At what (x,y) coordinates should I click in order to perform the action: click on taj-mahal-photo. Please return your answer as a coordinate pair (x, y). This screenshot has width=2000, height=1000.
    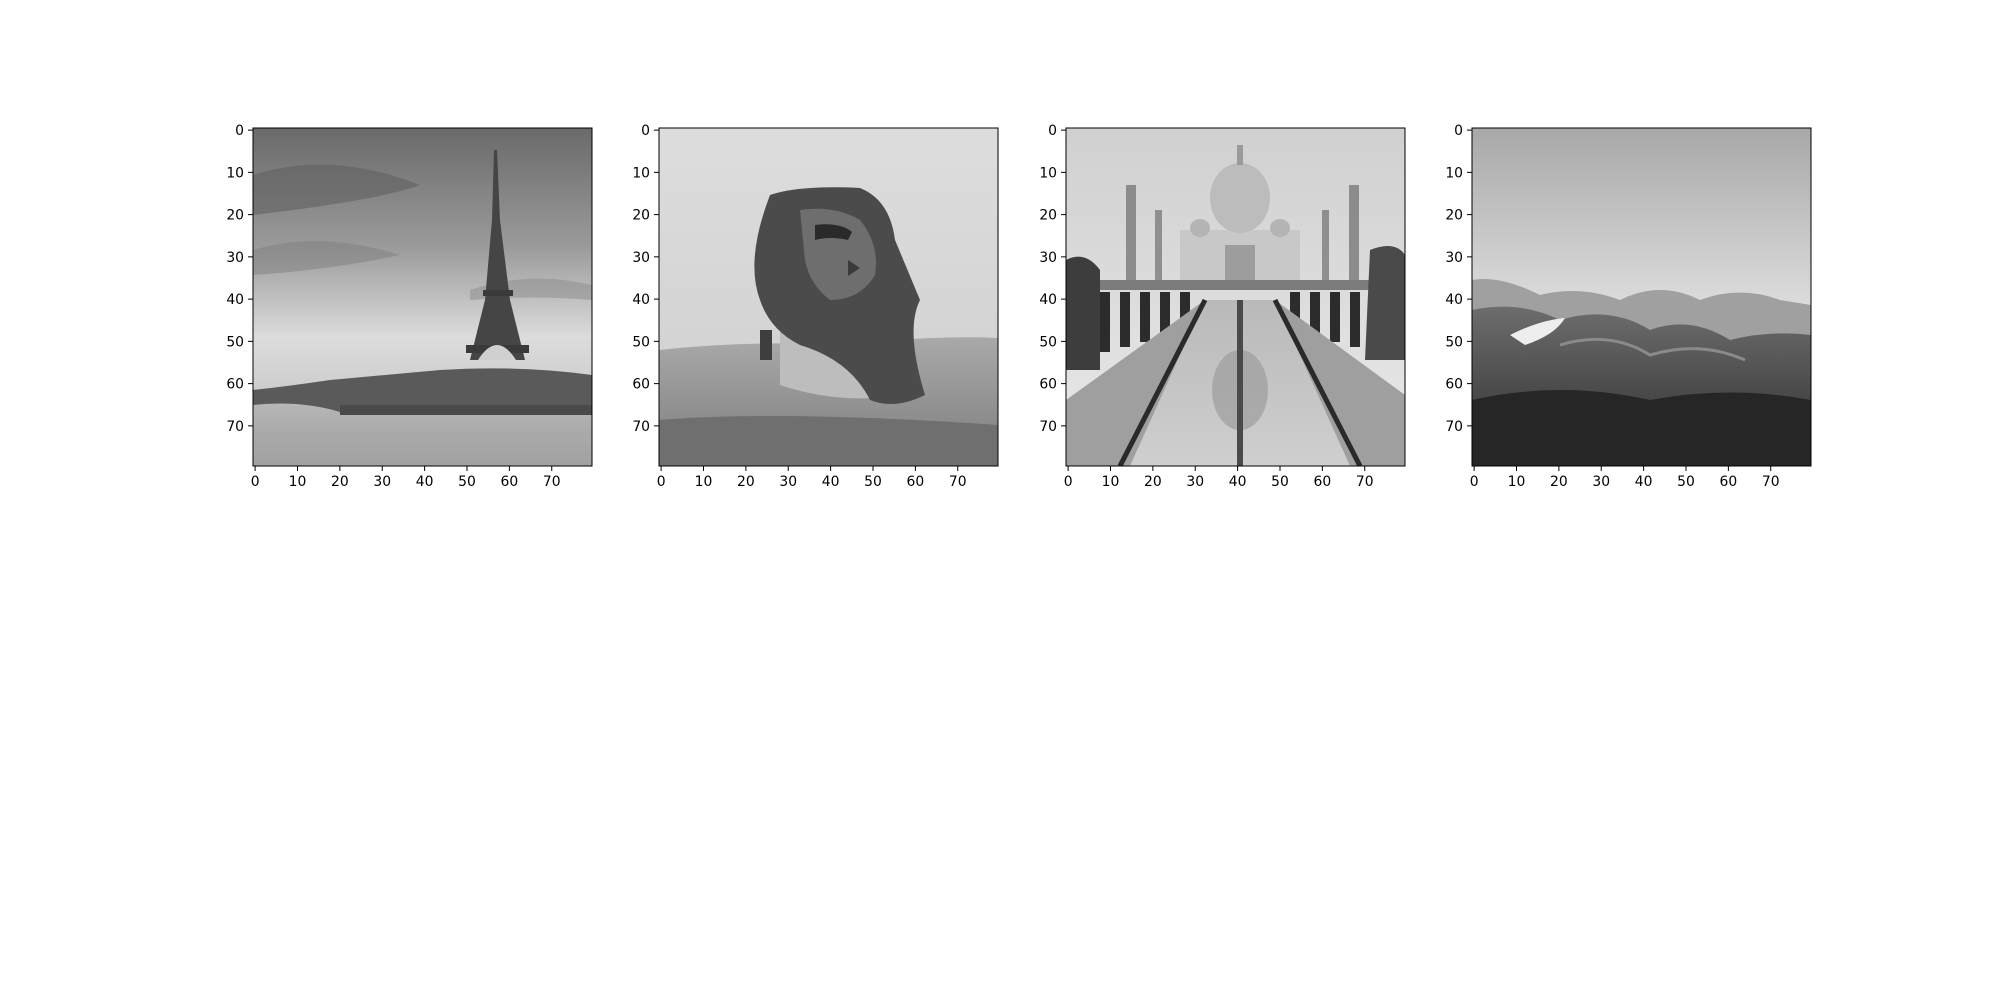
    Looking at the image, I should click on (1235, 297).